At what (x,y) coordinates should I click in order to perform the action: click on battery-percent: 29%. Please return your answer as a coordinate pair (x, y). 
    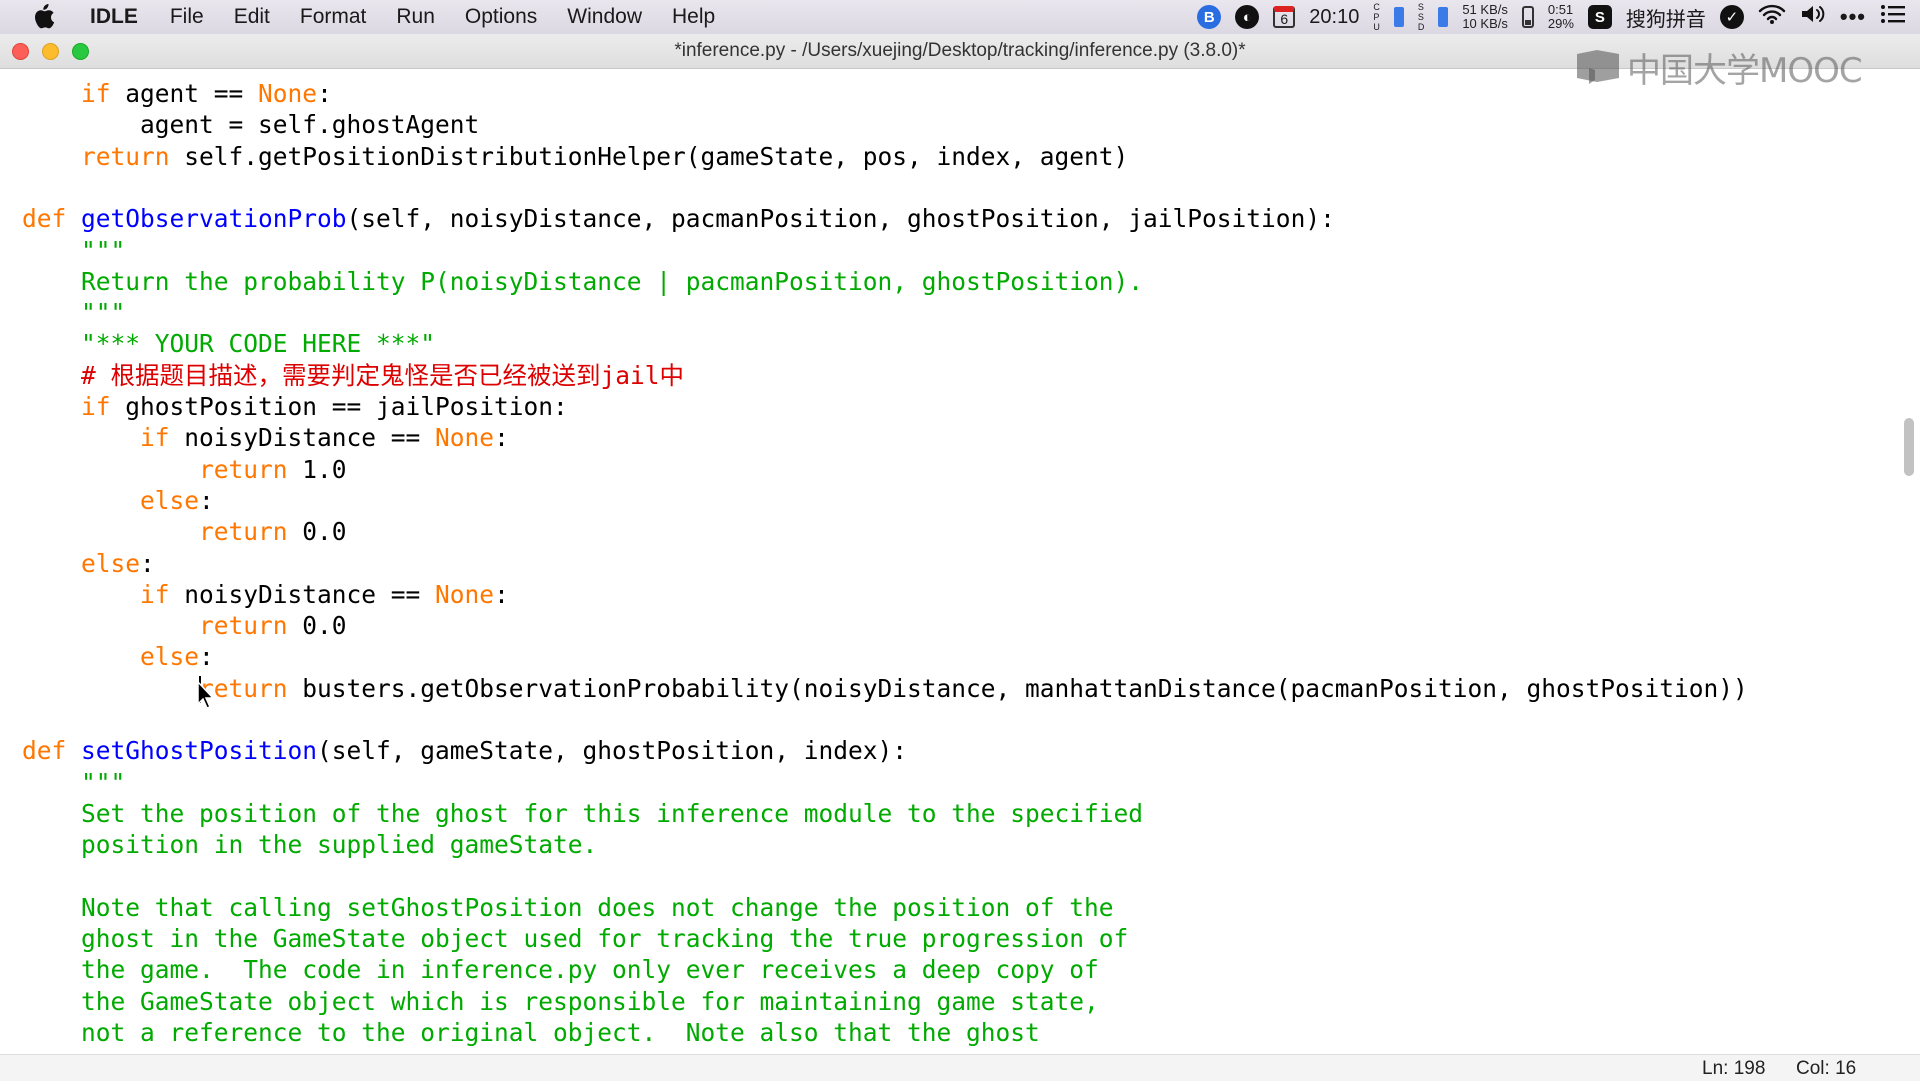
    Looking at the image, I should click on (1560, 23).